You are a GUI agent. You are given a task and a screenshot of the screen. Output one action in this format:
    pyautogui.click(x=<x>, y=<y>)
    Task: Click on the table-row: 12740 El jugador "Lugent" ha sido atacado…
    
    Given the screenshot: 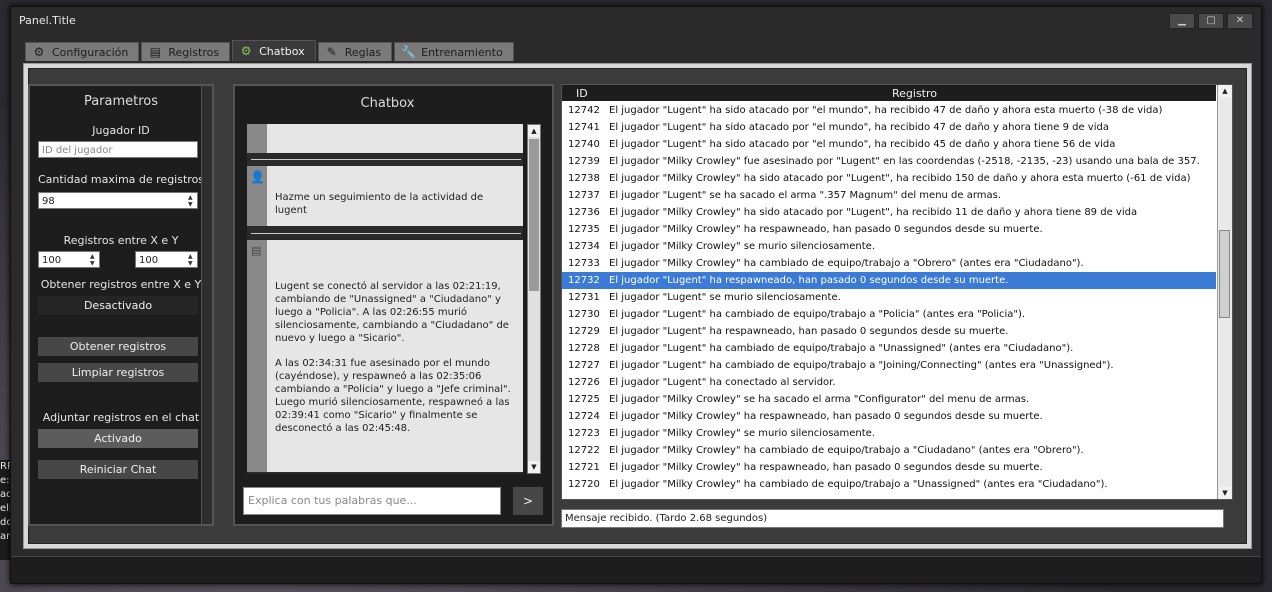 What is the action you would take?
    pyautogui.click(x=889, y=144)
    